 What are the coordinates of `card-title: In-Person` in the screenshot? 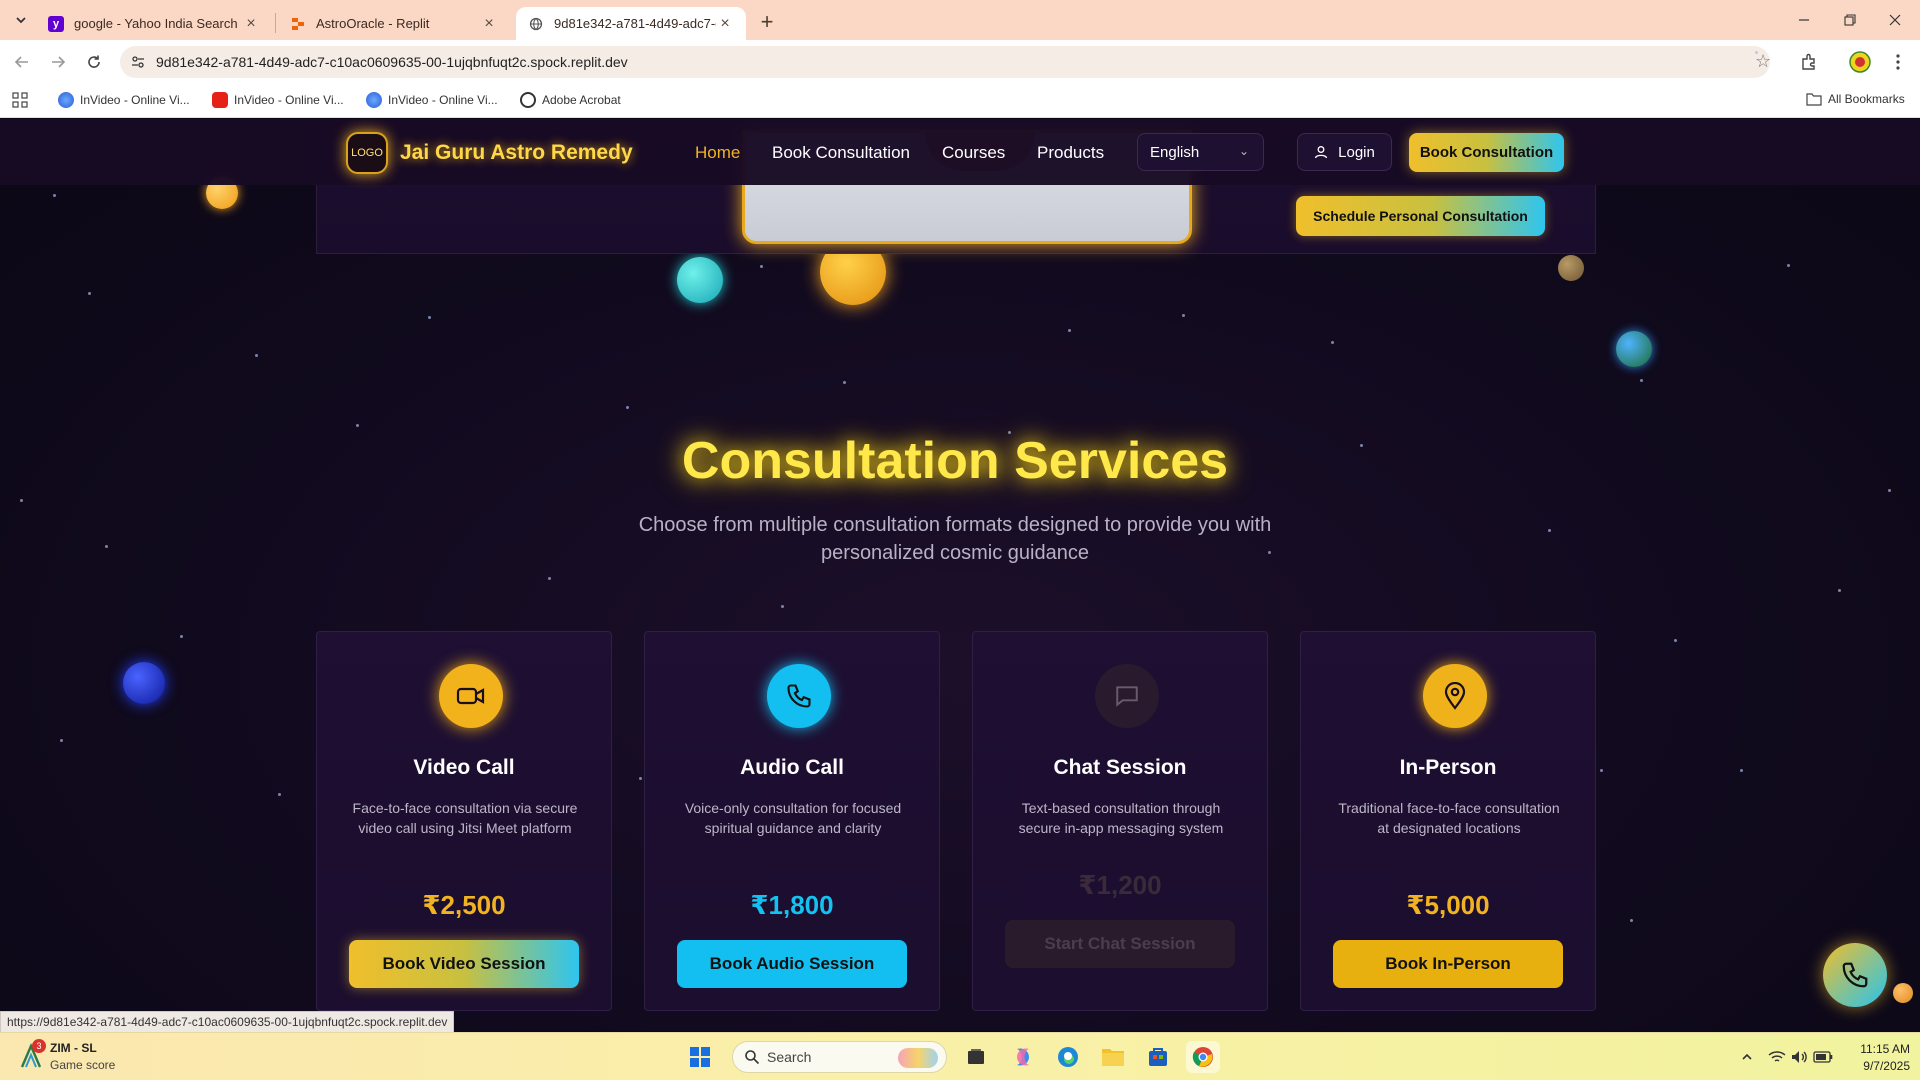 It's located at (1448, 767).